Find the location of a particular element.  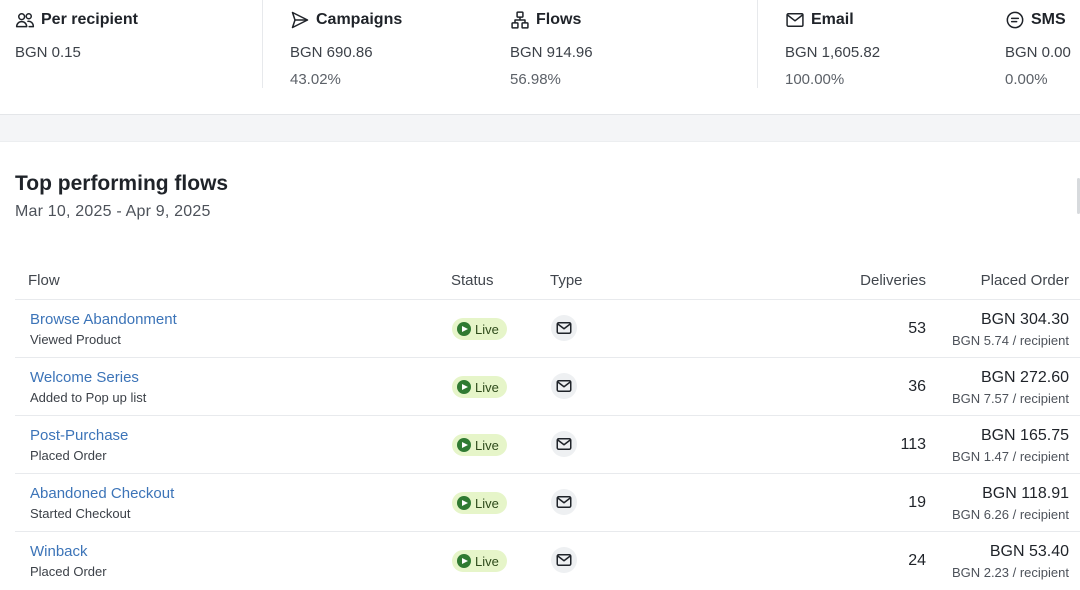

metric-value: BGN 690.86 is located at coordinates (331, 52).